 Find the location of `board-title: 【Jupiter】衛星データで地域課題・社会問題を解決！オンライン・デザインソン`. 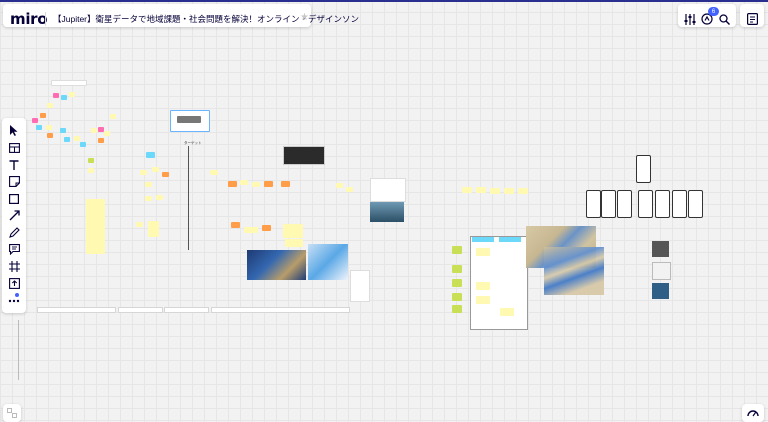

board-title: 【Jupiter】衛星データで地域課題・社会問題を解決！オンライン・デザインソン is located at coordinates (206, 19).